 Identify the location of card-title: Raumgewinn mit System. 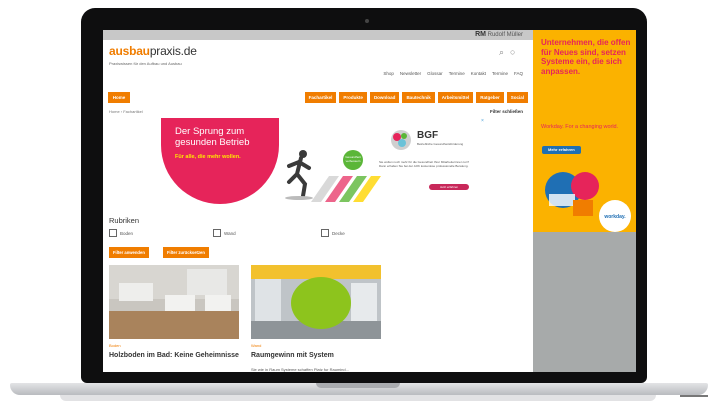
(321, 356).